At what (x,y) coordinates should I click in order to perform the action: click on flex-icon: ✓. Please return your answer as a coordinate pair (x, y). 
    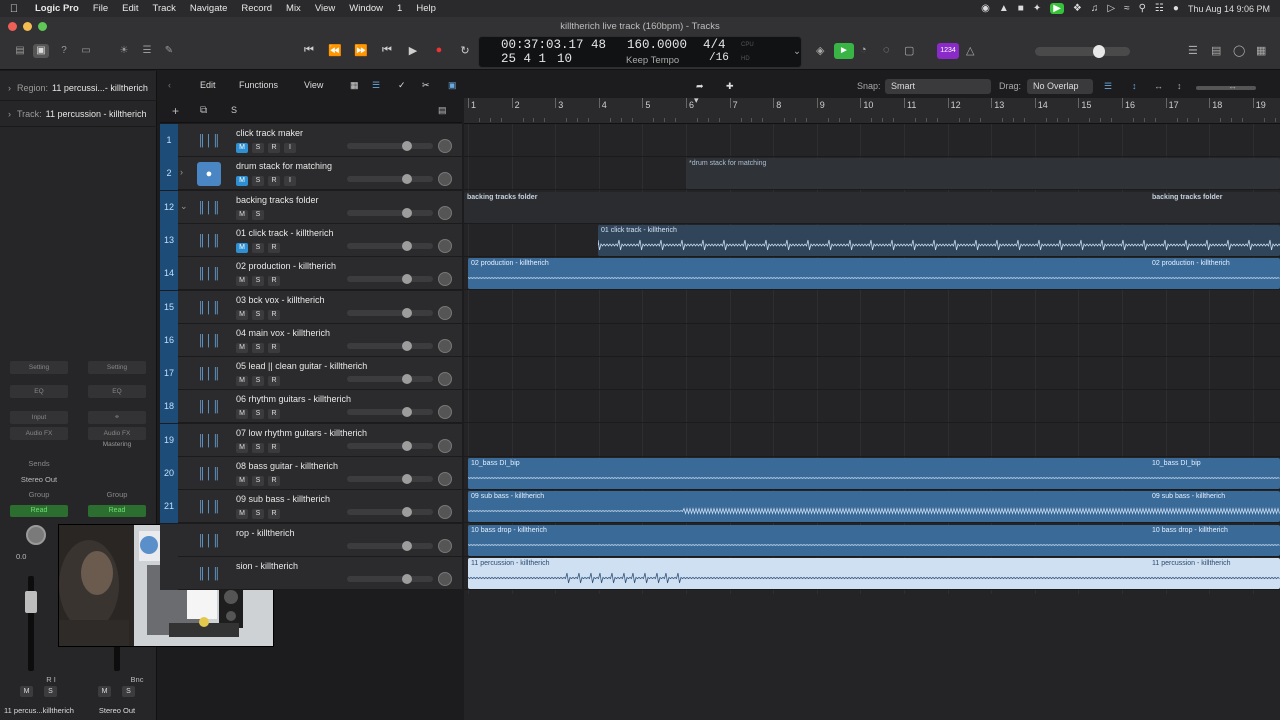
    Looking at the image, I should click on (402, 85).